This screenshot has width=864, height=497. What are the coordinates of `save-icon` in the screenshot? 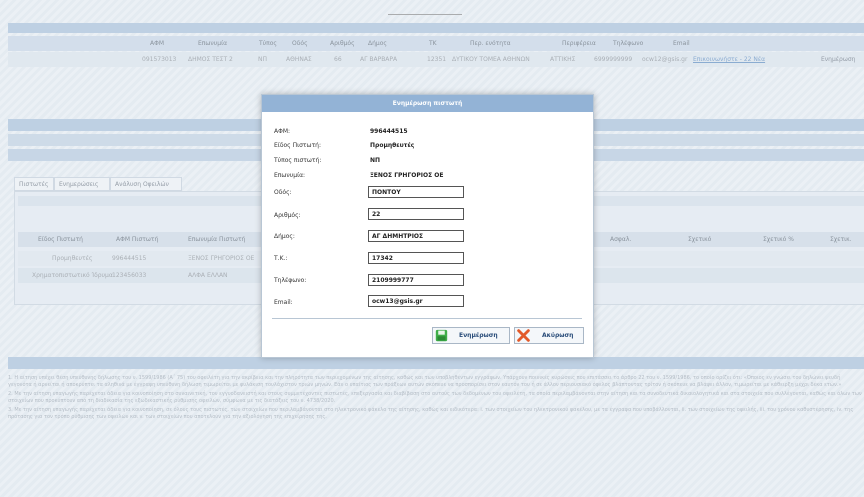 It's located at (441, 335).